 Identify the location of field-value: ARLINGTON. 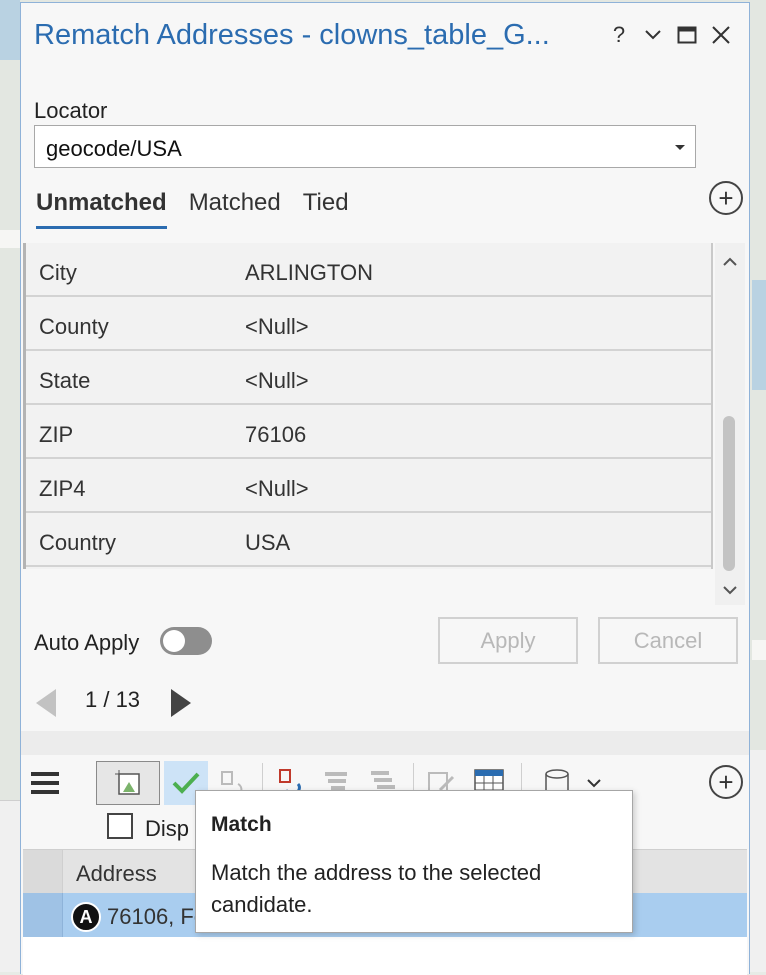
(309, 273).